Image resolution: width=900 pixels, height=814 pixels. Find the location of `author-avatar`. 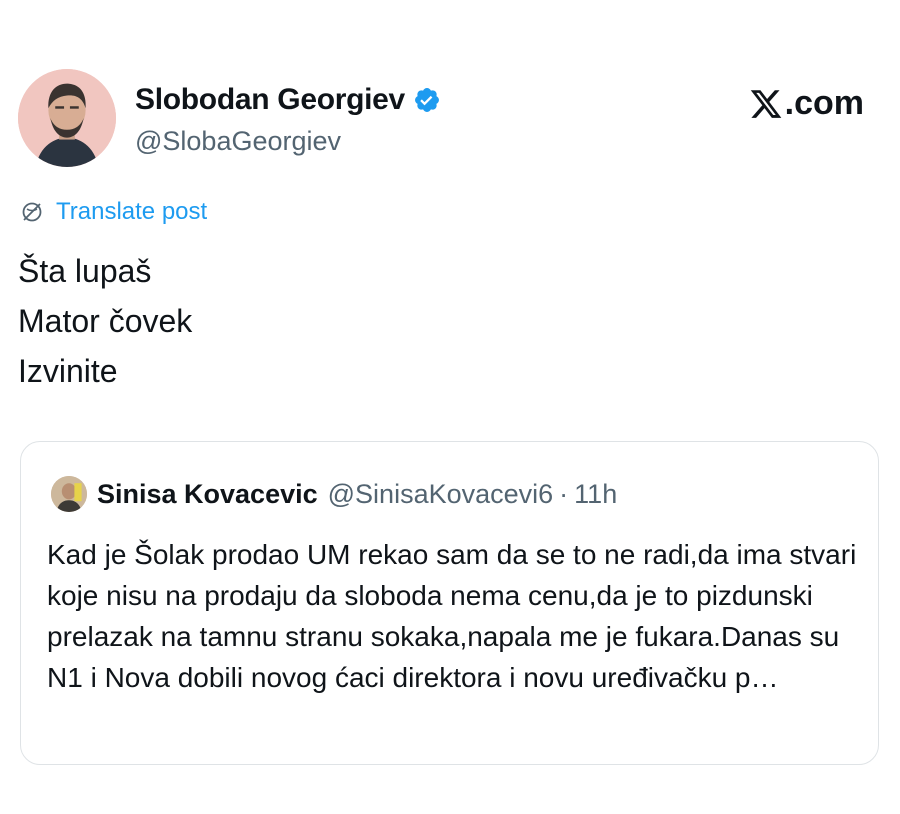

author-avatar is located at coordinates (67, 118).